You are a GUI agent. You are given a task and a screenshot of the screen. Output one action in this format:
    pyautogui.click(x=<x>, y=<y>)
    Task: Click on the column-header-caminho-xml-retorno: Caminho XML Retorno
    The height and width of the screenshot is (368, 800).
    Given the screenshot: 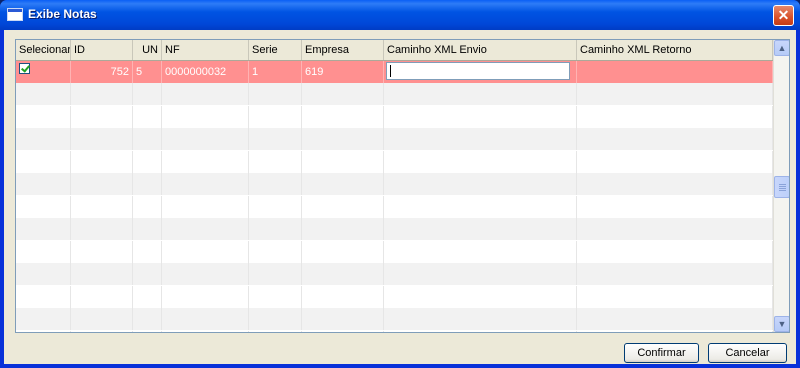 What is the action you would take?
    pyautogui.click(x=675, y=50)
    